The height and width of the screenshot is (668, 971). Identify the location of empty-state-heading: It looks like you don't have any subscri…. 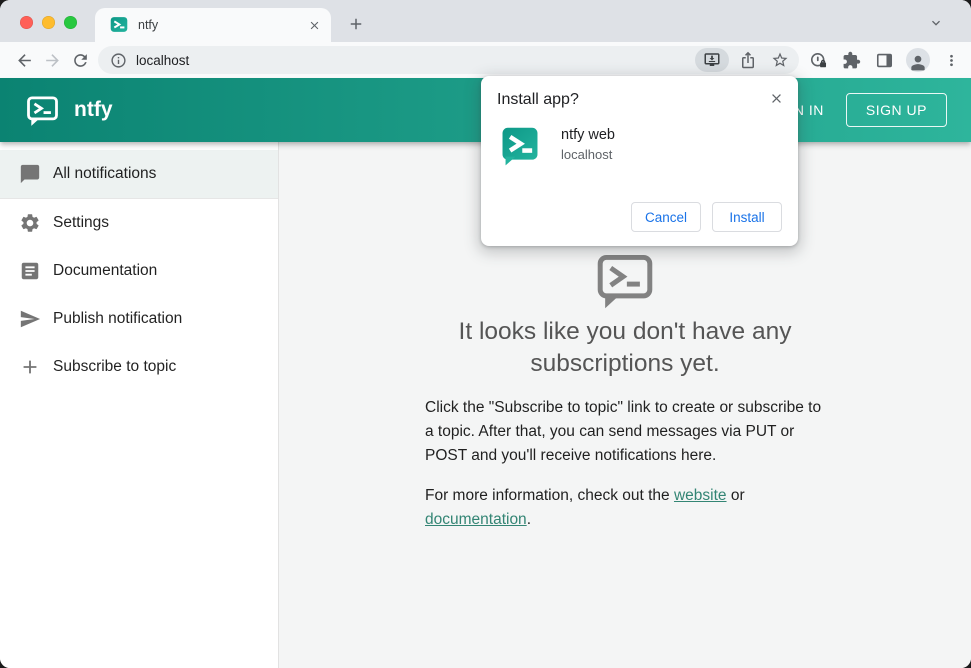
(625, 347).